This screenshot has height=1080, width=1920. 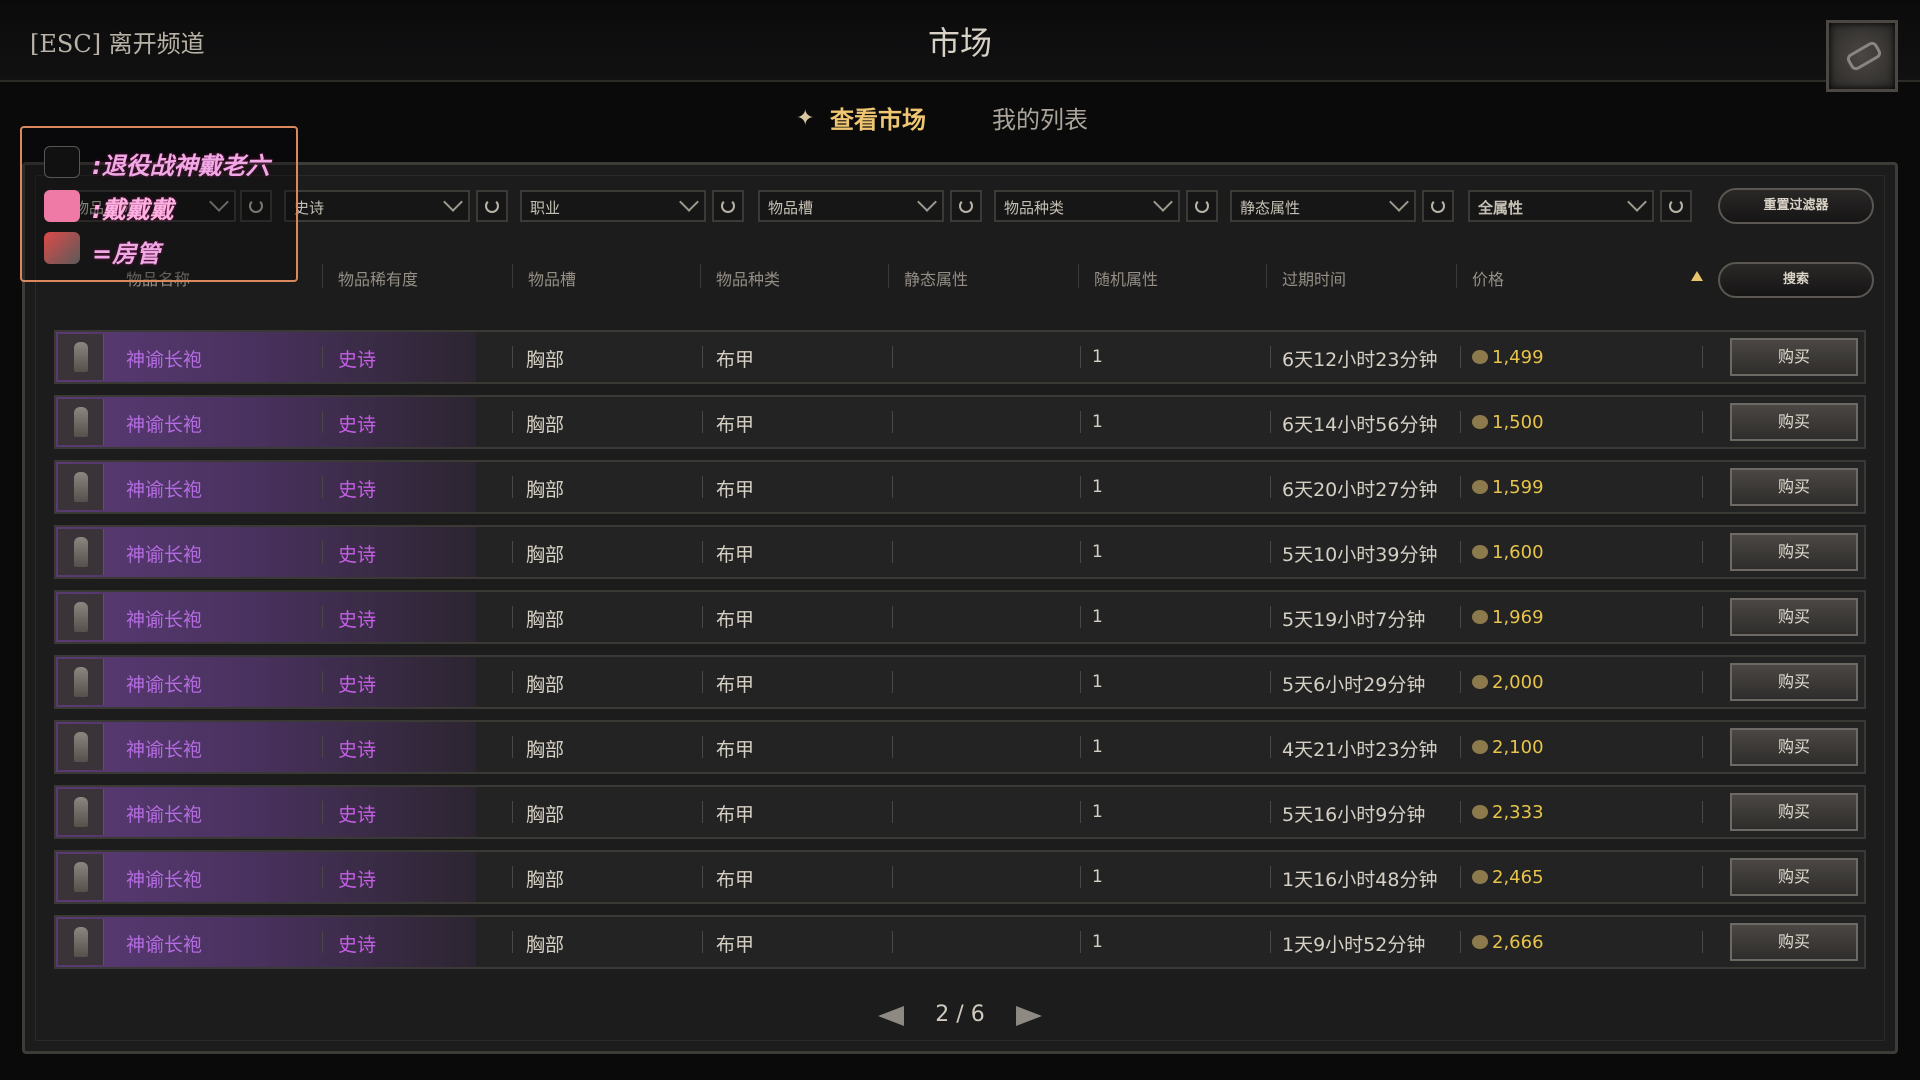 I want to click on expire-time: 5天10小时39分钟, so click(x=1360, y=555).